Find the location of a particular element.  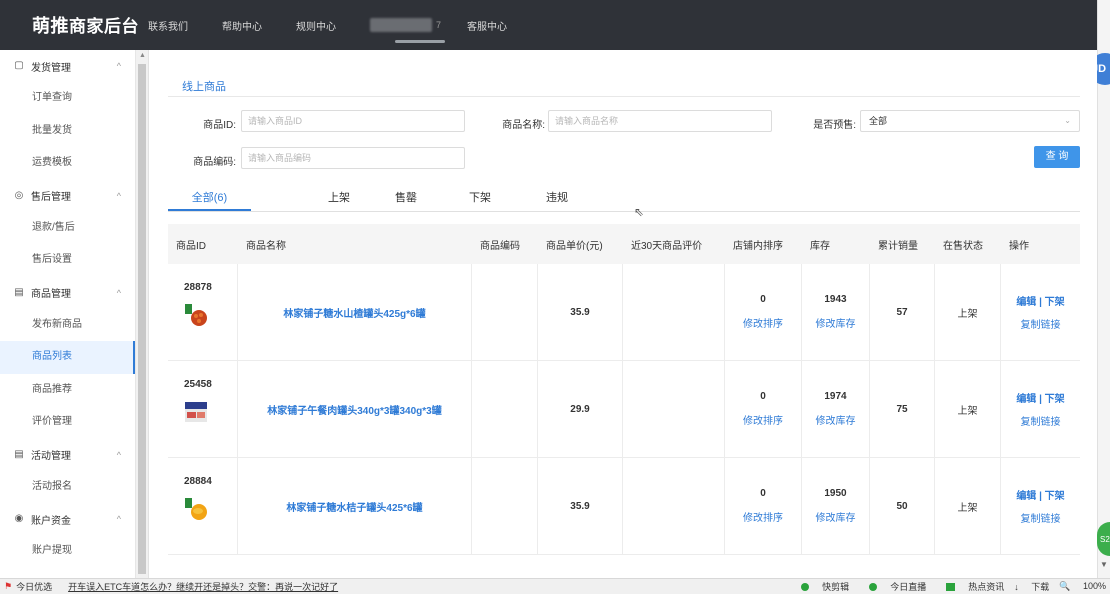

product-id-input: 请输入商品ID is located at coordinates (353, 121).